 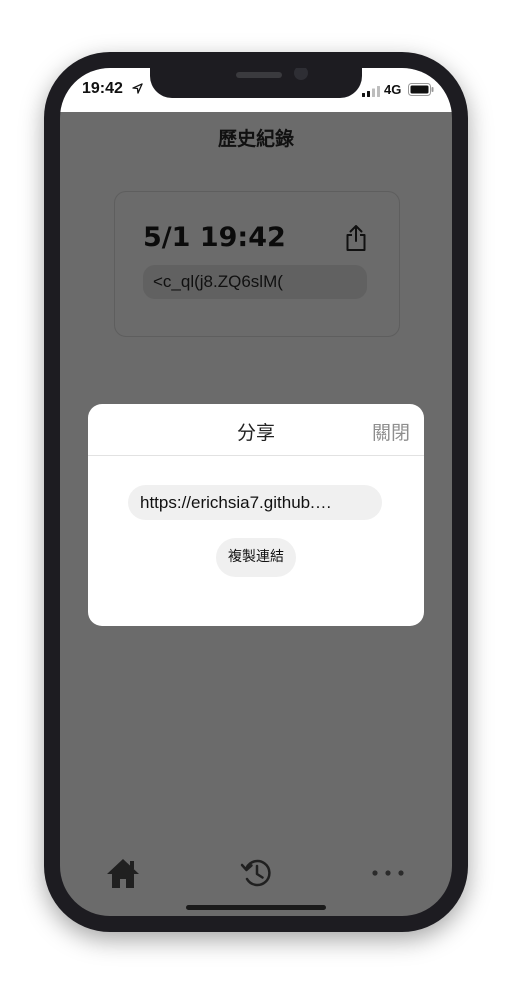 I want to click on signal-icon, so click(x=371, y=91).